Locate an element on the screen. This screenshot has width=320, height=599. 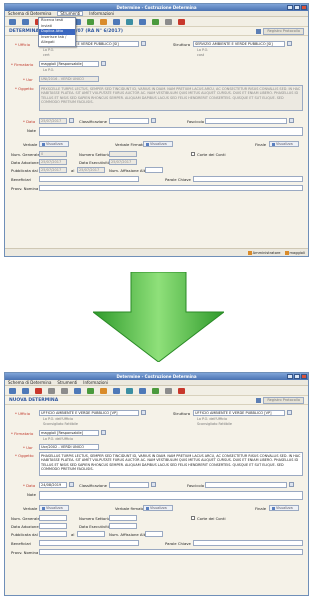
ufficio-input: UFFICIO AMBIENTE E VERDE PUBBLICO [VP] is located at coordinates (89, 413).